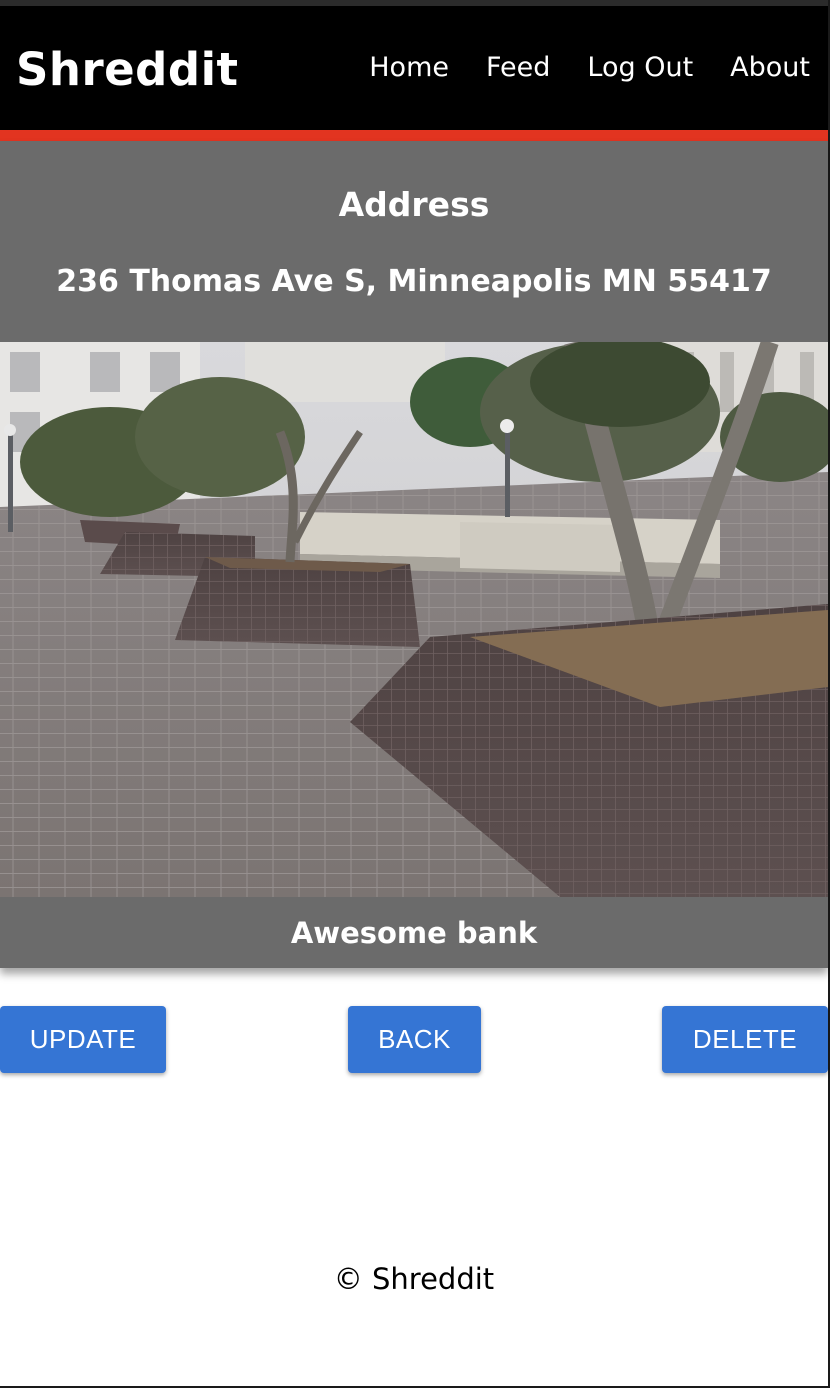  What do you see at coordinates (83, 1039) in the screenshot?
I see `update-button: UPDATE` at bounding box center [83, 1039].